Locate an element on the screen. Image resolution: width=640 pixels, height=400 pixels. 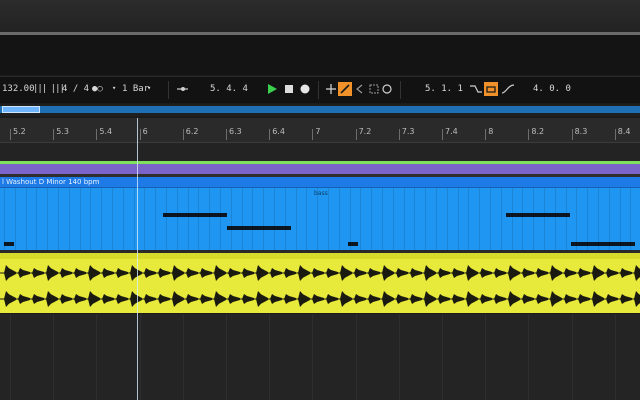
ruler-tick-label: 5.2 is located at coordinates (19, 131).